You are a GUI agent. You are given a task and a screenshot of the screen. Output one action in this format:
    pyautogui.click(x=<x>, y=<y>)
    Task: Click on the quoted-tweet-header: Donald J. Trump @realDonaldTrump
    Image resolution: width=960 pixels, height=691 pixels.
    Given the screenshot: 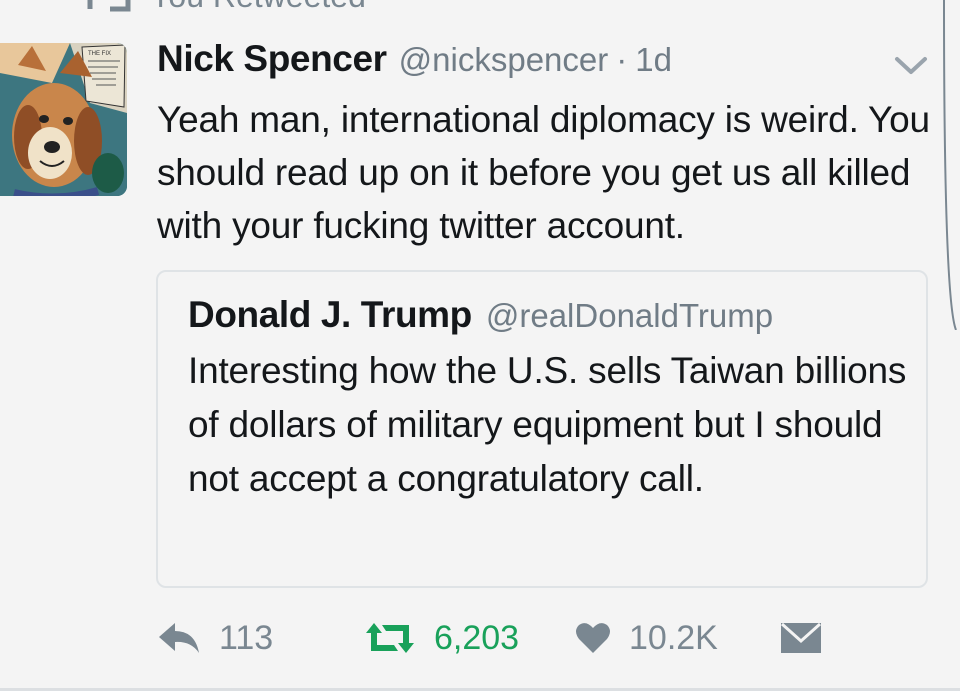 What is the action you would take?
    pyautogui.click(x=480, y=315)
    